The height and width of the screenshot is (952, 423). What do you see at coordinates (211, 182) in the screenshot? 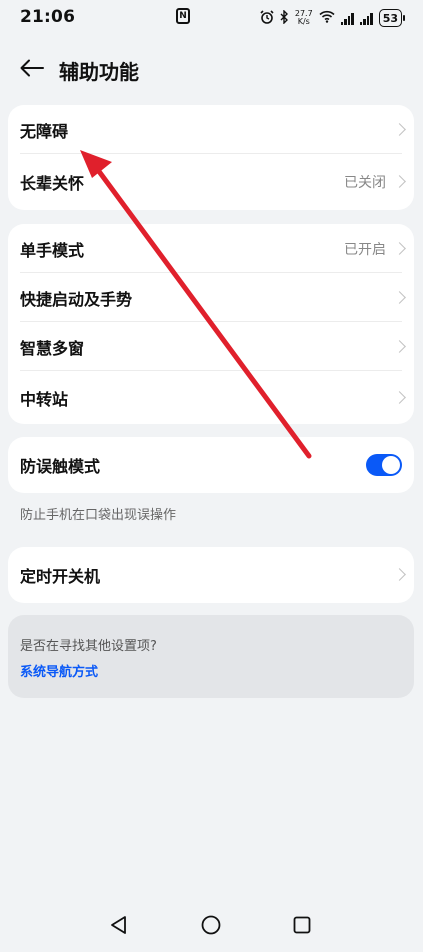
I see `list-item-elderly-care: 长辈关怀 已关闭` at bounding box center [211, 182].